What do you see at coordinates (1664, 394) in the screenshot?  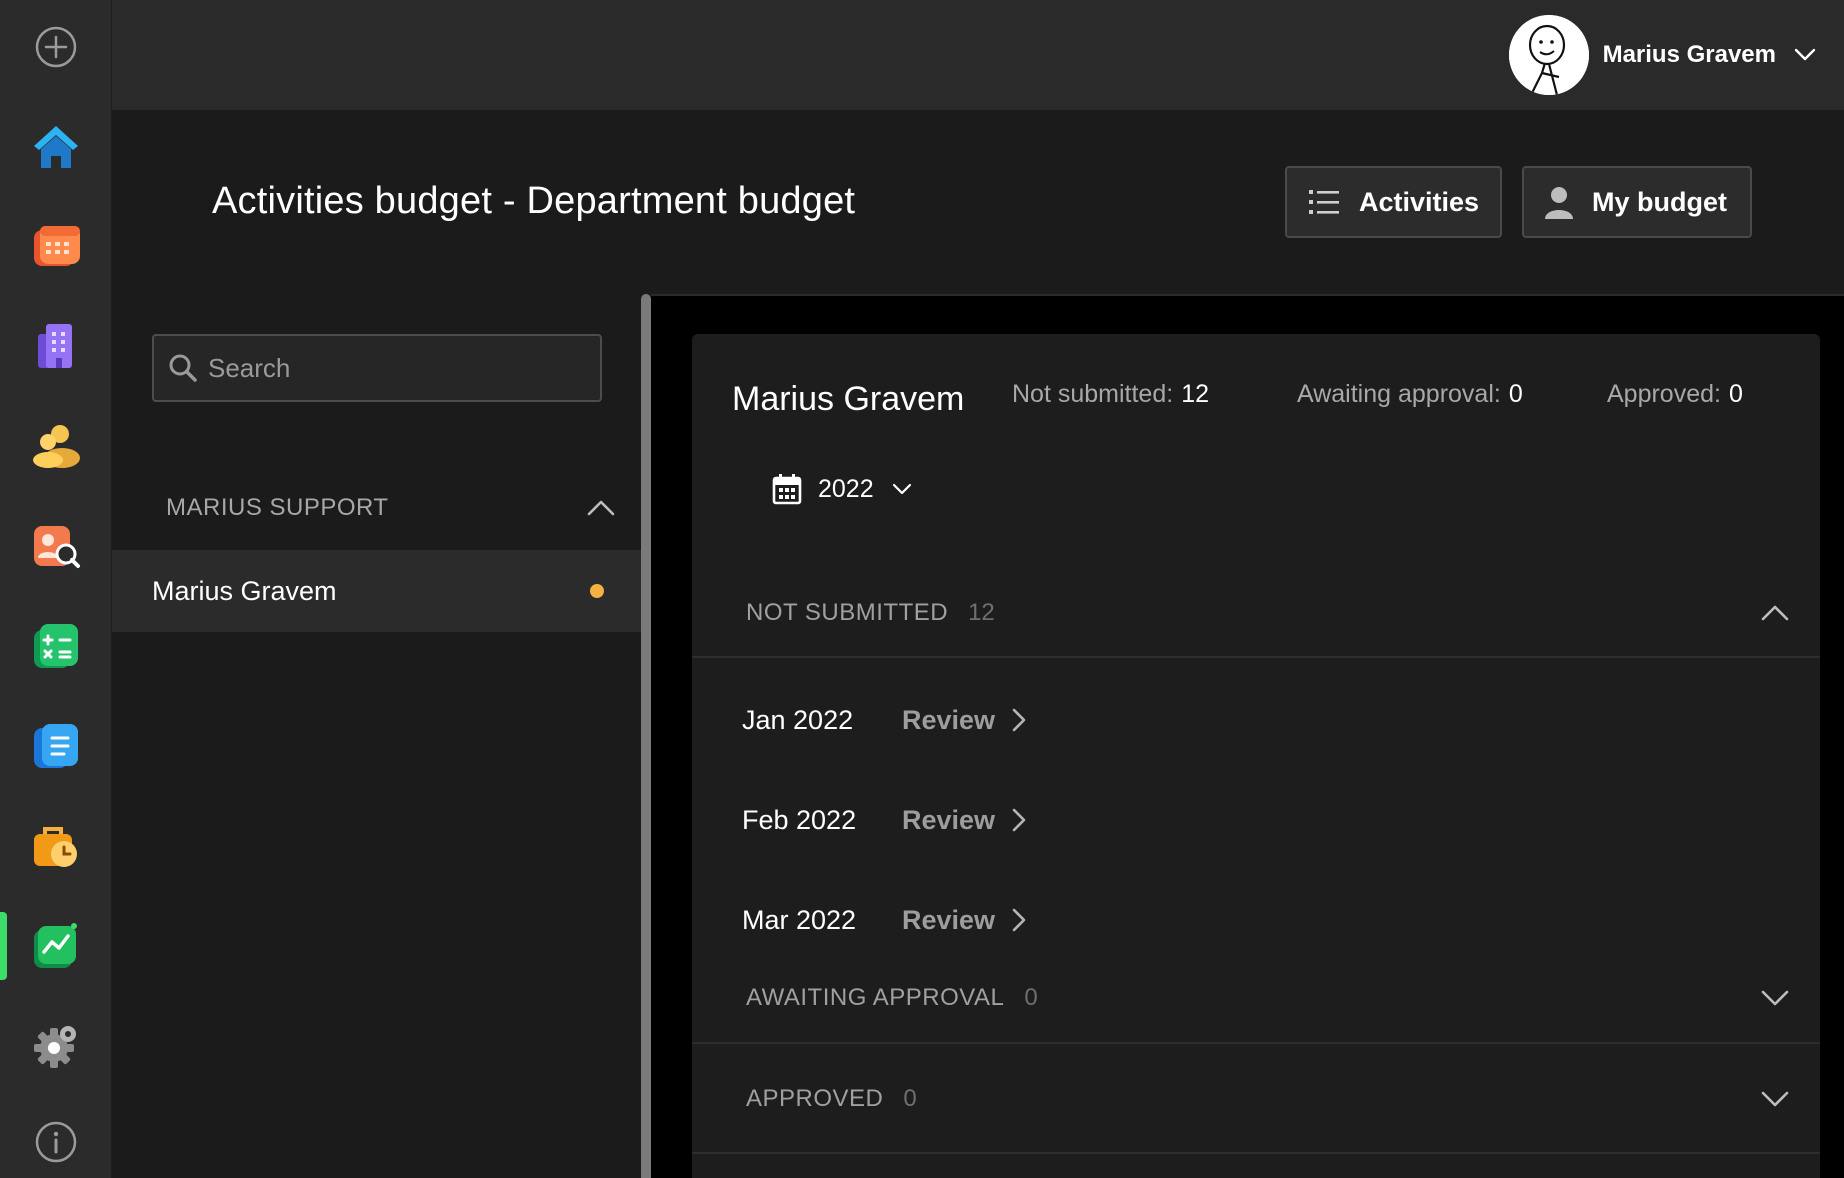 I see `approved-label: Approved:` at bounding box center [1664, 394].